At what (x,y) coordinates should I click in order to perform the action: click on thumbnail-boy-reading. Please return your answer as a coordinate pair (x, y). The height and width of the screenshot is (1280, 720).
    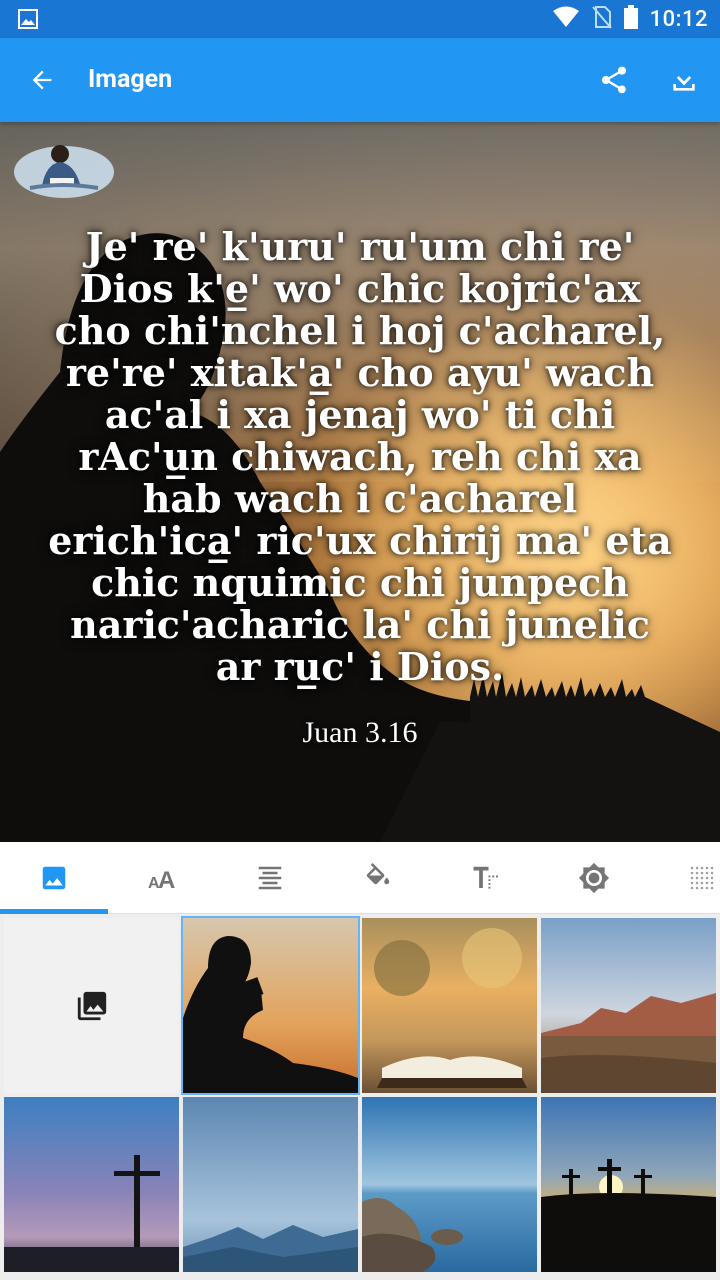
    Looking at the image, I should click on (270, 1005).